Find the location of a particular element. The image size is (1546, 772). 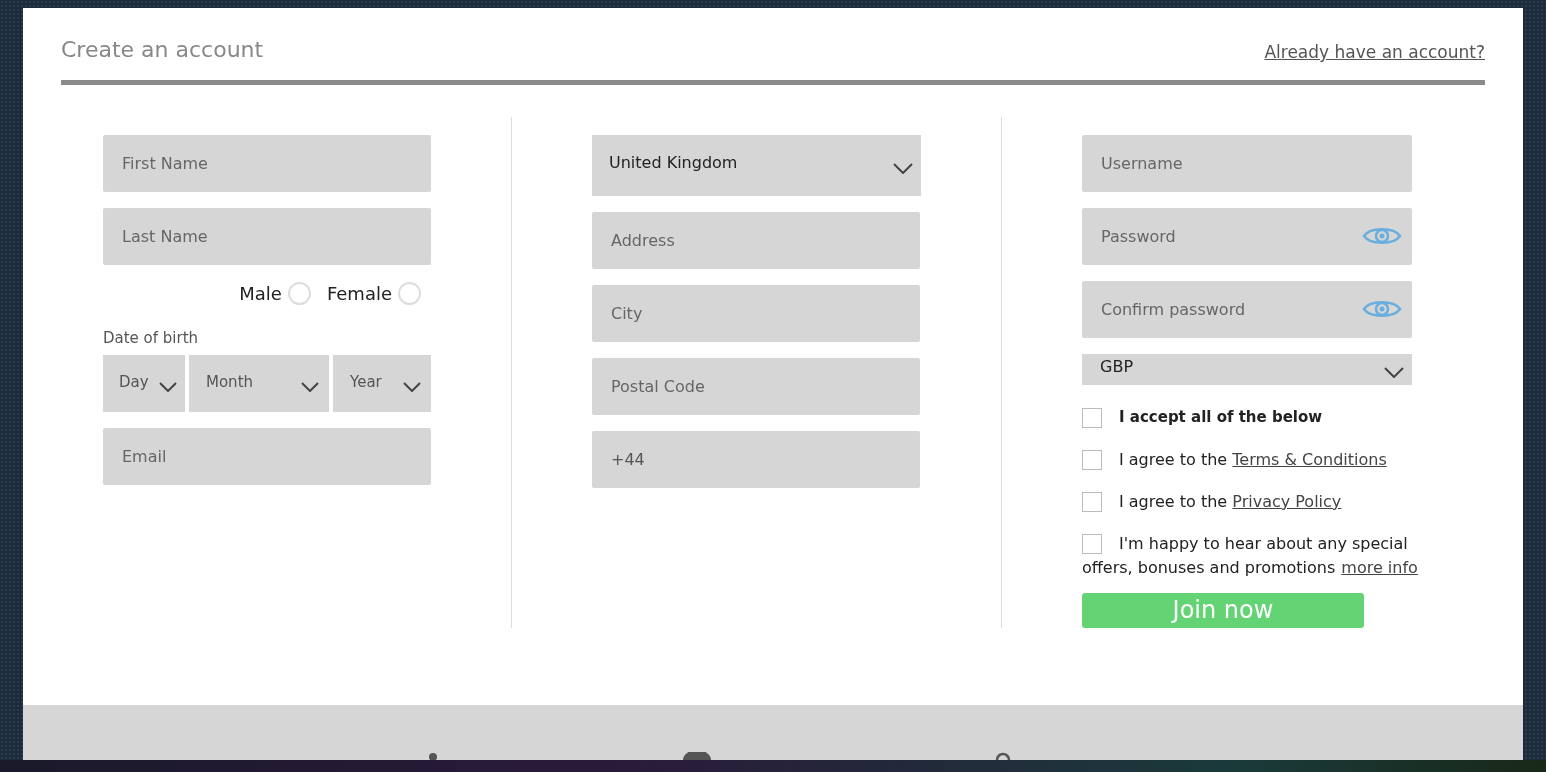

consent-link: Terms & Conditions is located at coordinates (1309, 459).